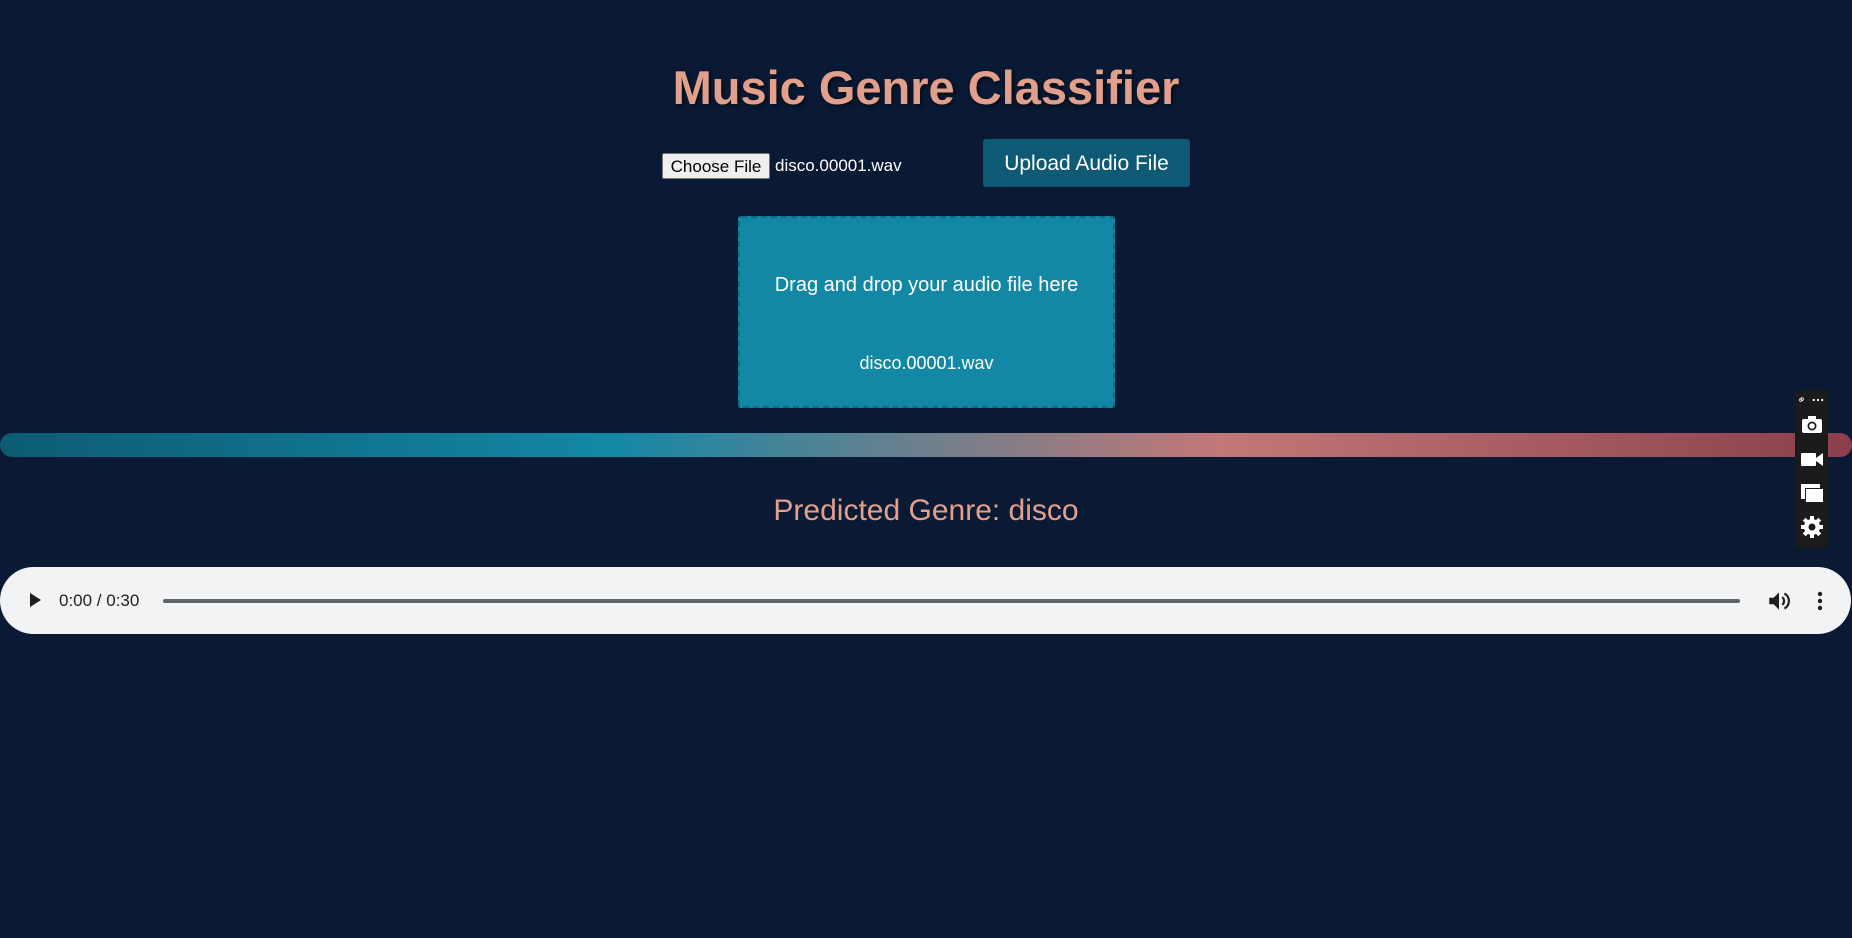  Describe the element at coordinates (1812, 459) in the screenshot. I see `video-camera-icon` at that location.